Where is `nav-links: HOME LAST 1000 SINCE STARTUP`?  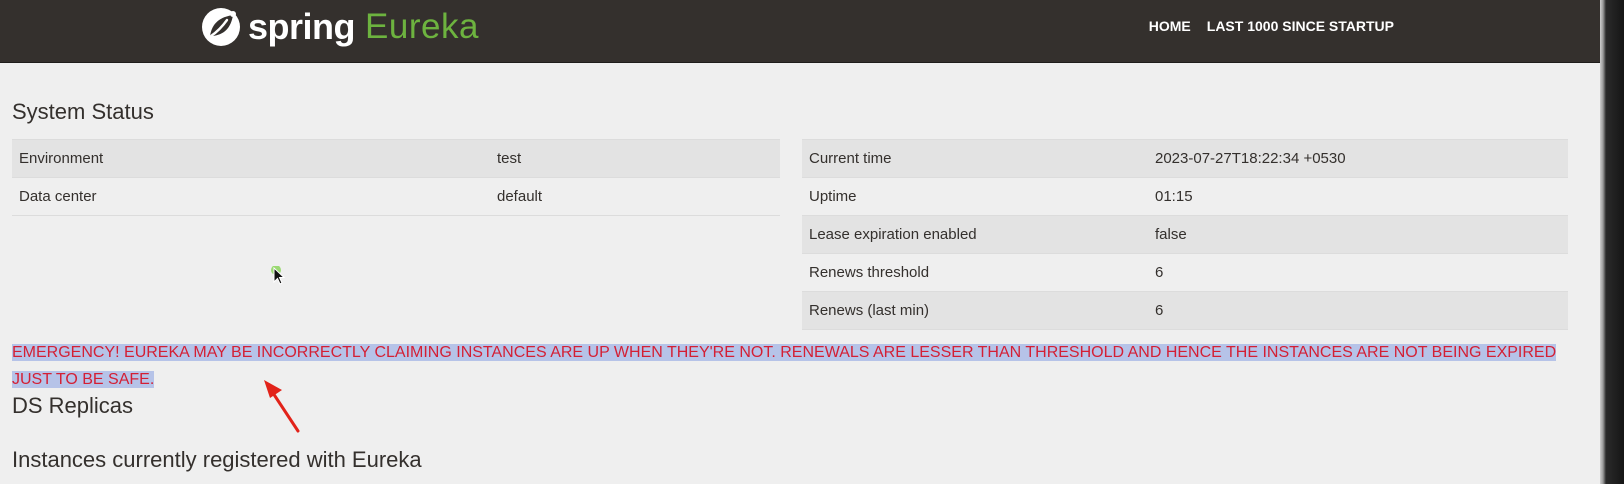 nav-links: HOME LAST 1000 SINCE STARTUP is located at coordinates (1271, 26).